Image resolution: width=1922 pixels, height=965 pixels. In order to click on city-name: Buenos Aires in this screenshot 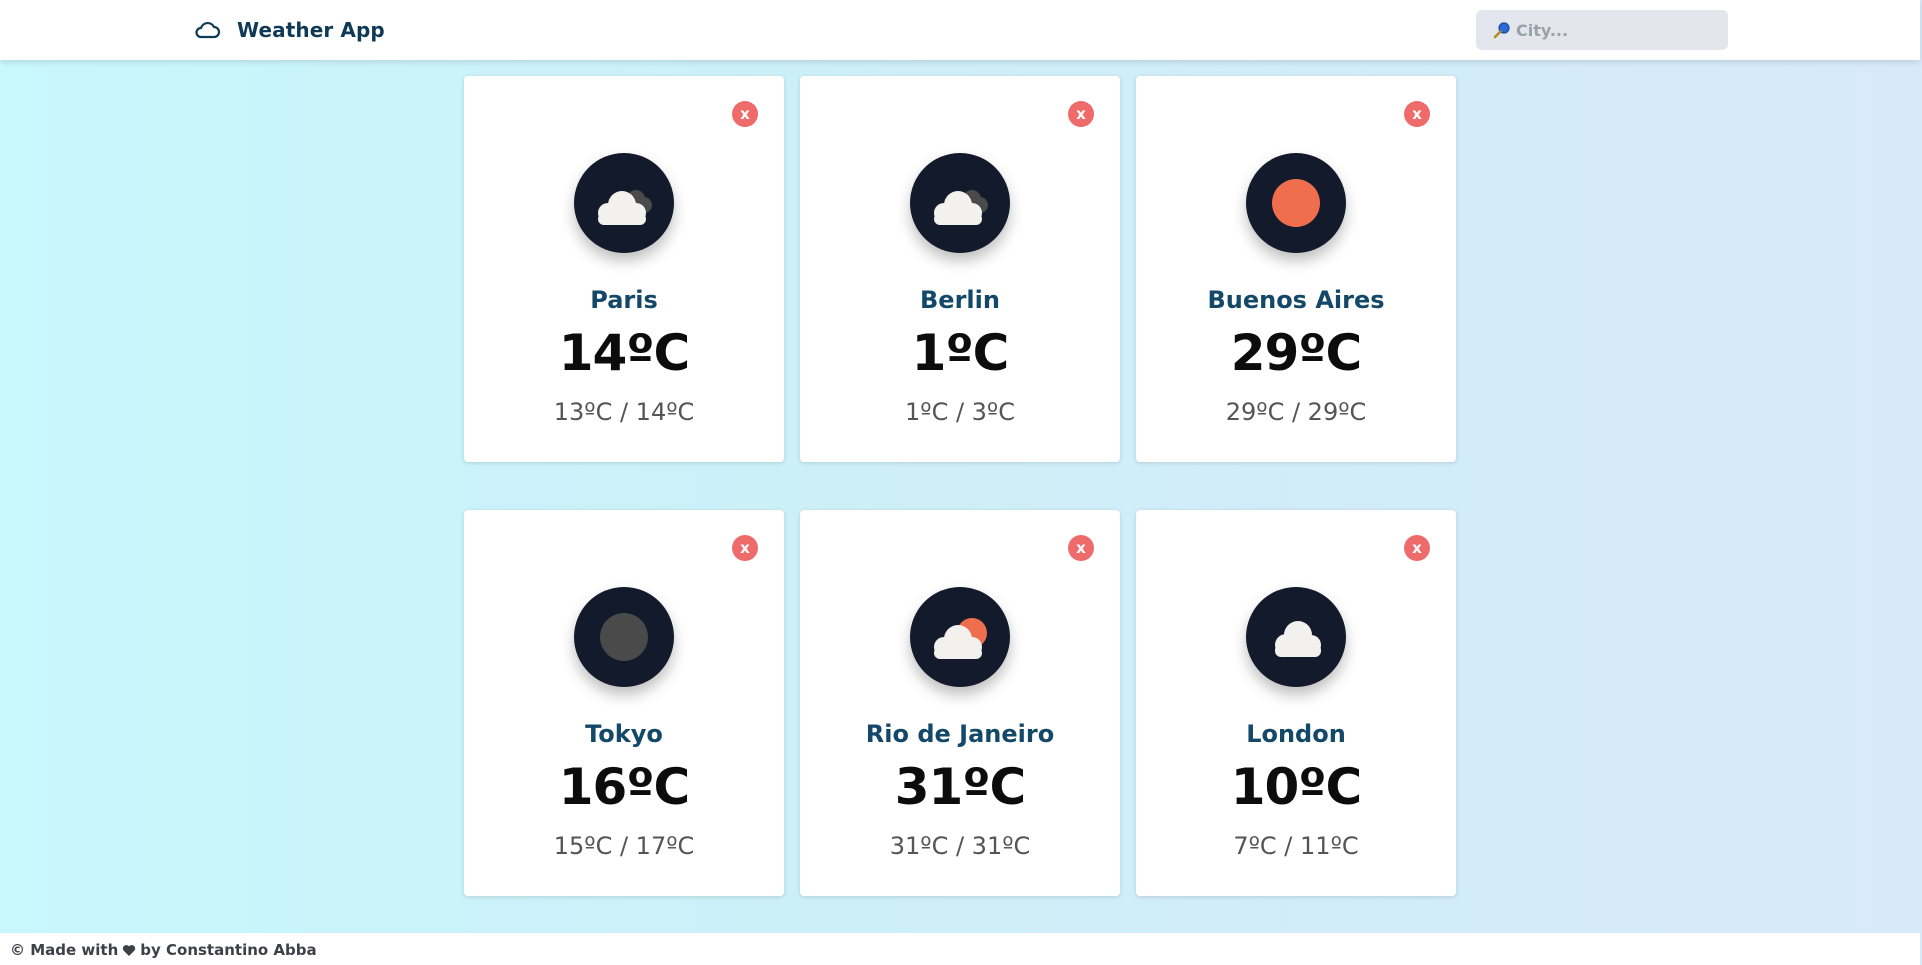, I will do `click(1296, 300)`.